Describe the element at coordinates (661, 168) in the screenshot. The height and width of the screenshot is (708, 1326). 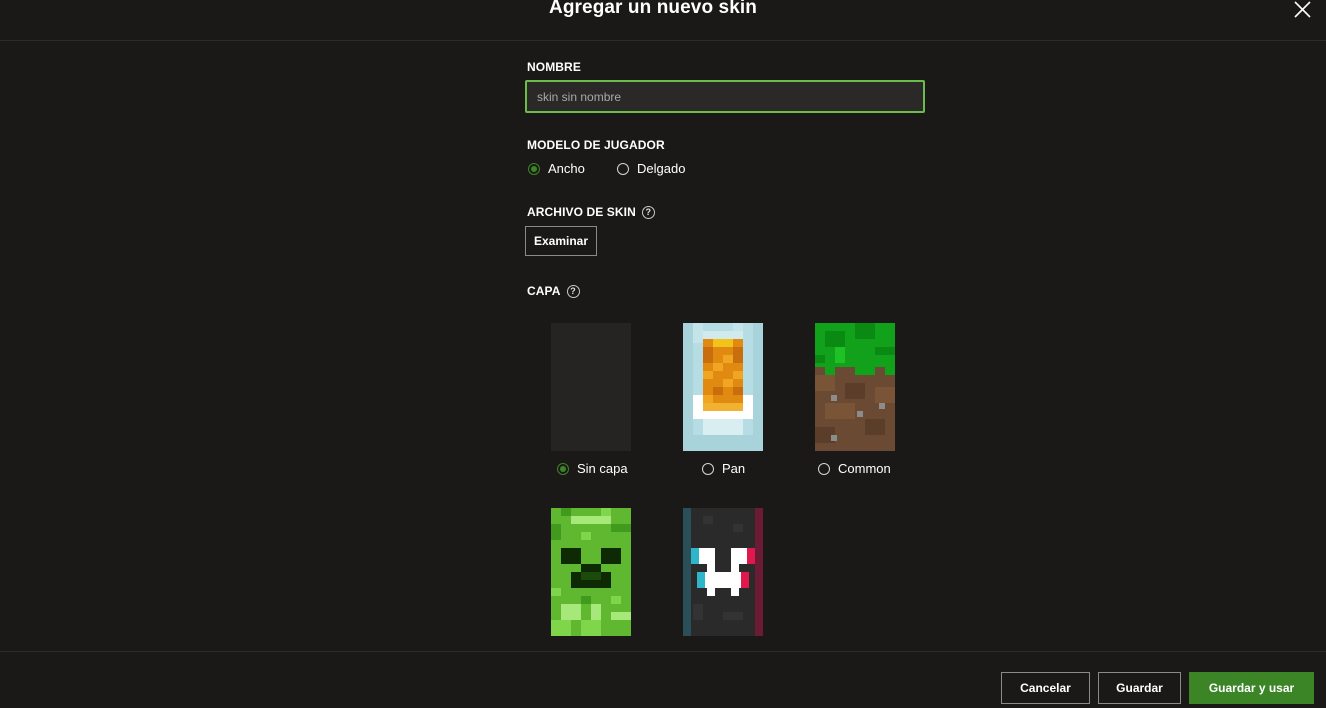
I see `model-option-slim-label: Delgado` at that location.